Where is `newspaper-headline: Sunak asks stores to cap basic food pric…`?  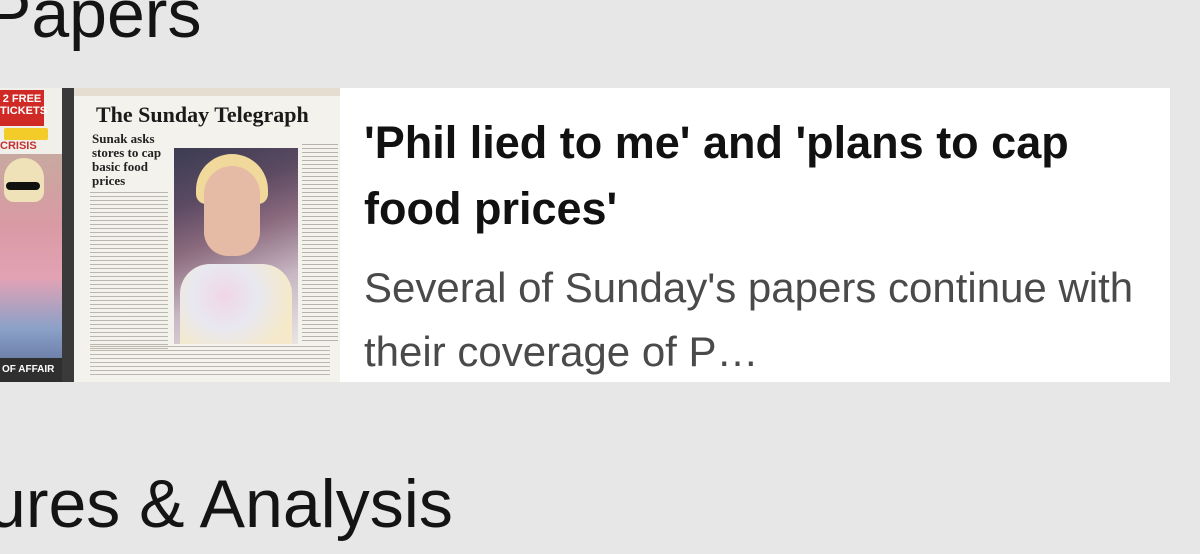
newspaper-headline: Sunak asks stores to cap basic food pric… is located at coordinates (127, 159).